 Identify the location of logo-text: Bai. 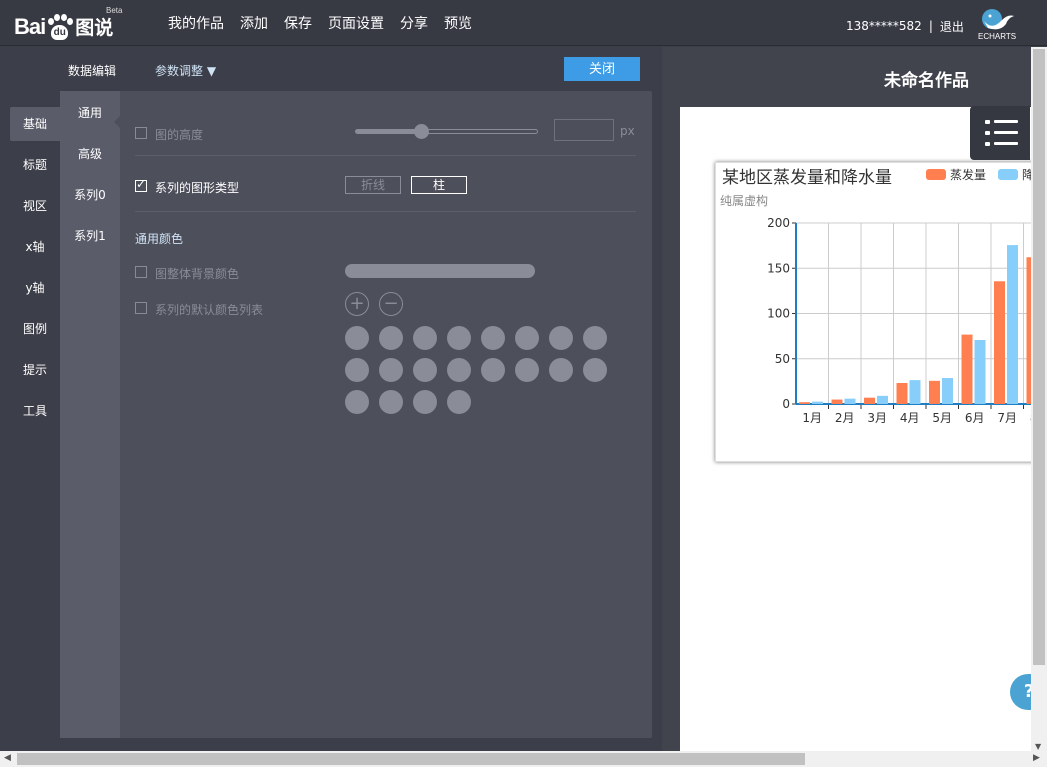
(30, 26).